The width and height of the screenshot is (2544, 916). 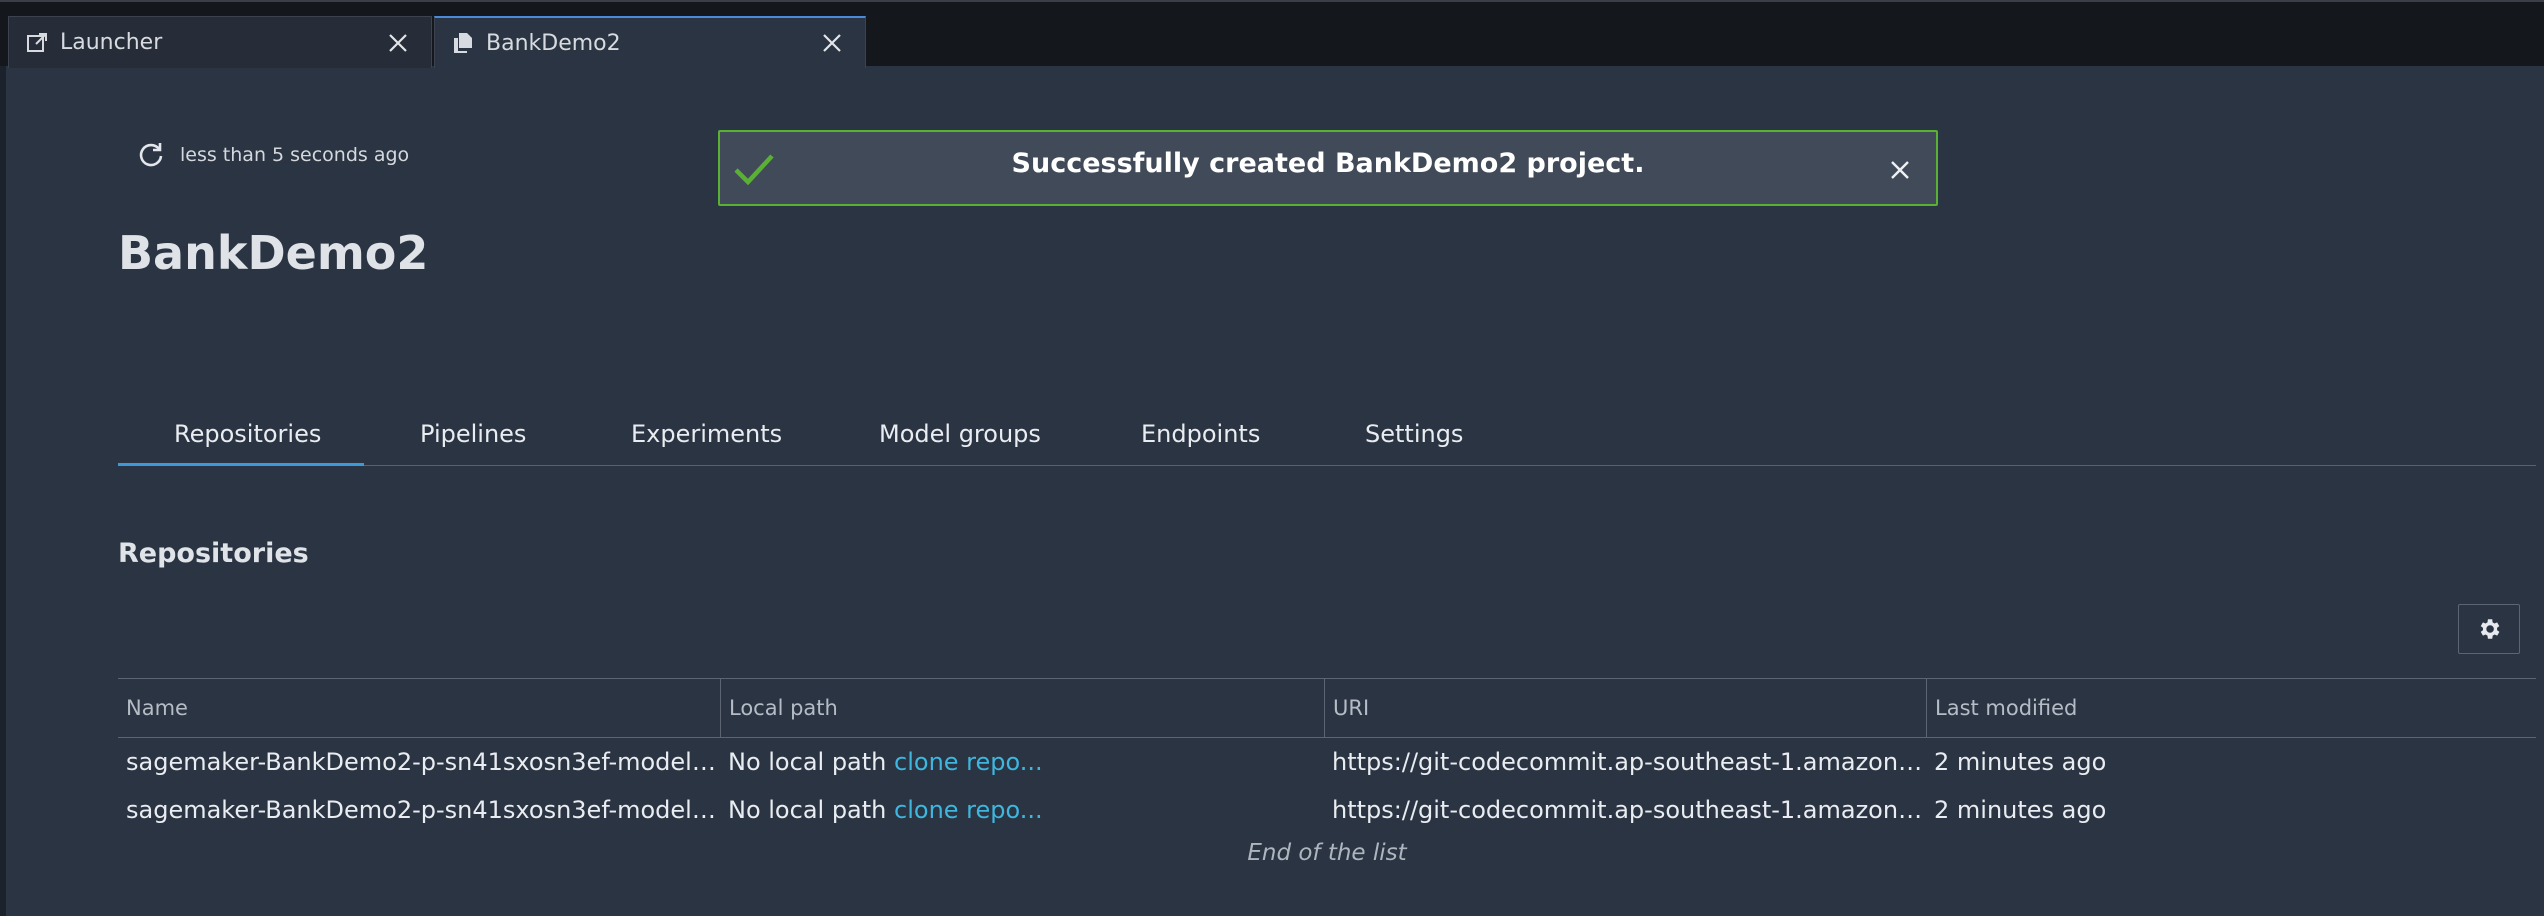 I want to click on gear-icon, so click(x=2490, y=629).